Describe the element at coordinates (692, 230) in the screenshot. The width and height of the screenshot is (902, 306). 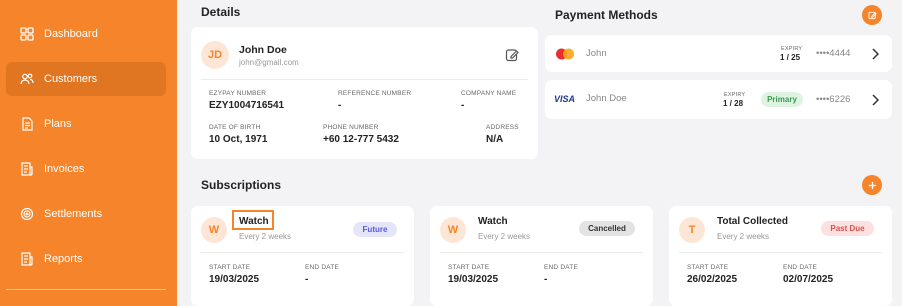
I see `avatar: T` at that location.